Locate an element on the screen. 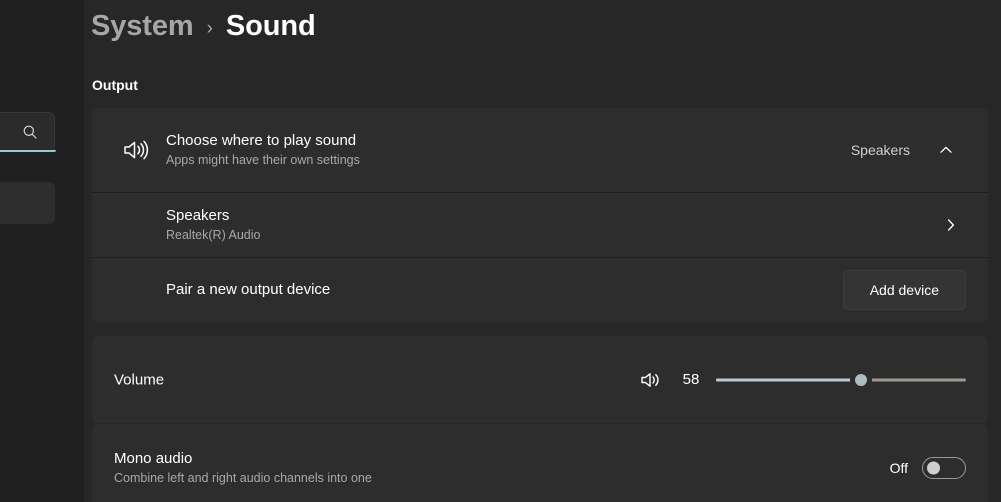 The image size is (1001, 502). volume-label: Volume is located at coordinates (139, 379).